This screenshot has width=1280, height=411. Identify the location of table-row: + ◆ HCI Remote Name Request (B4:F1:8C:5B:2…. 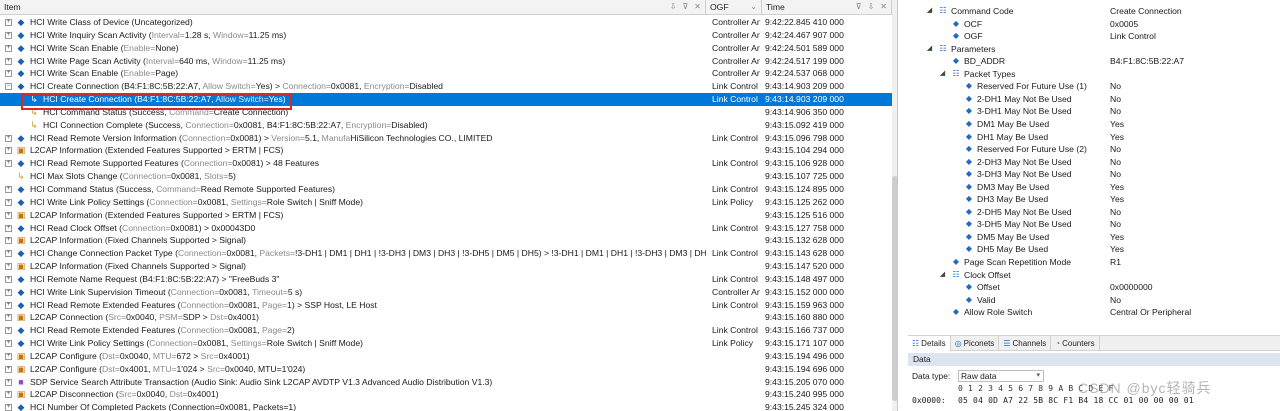
(446, 279).